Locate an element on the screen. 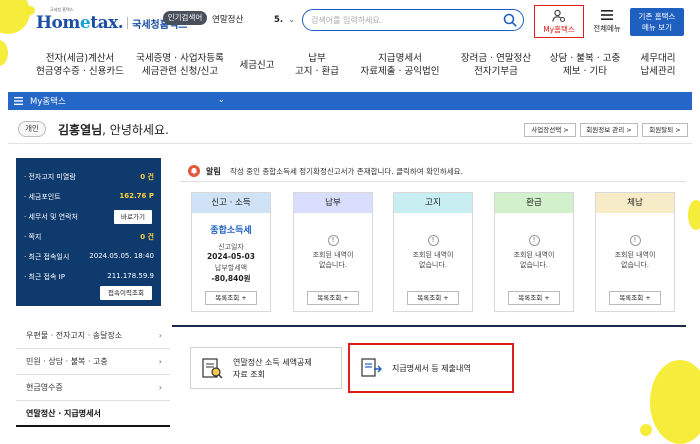  search-input is located at coordinates (403, 20).